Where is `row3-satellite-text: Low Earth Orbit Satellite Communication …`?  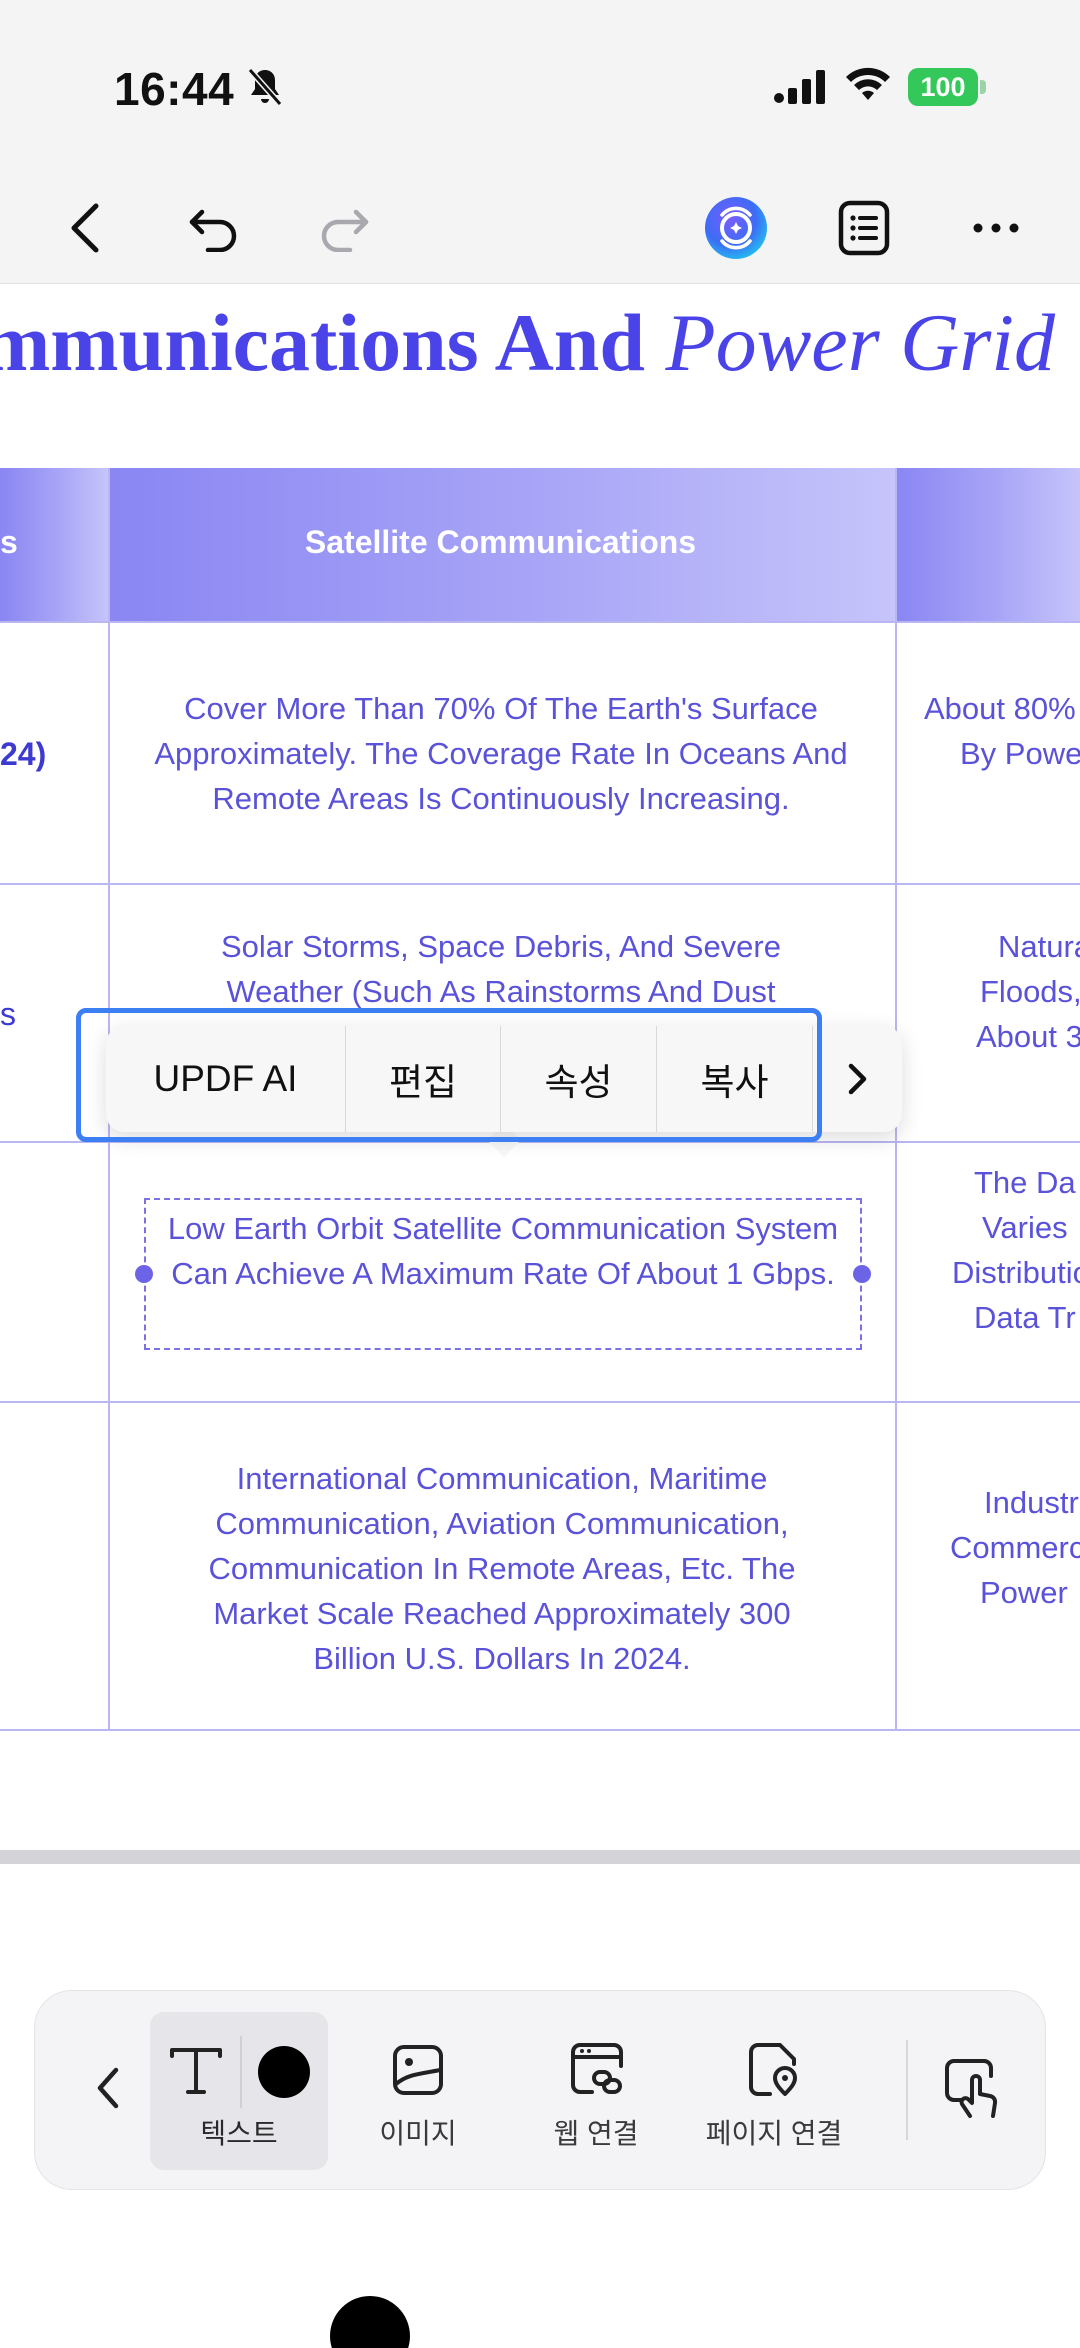 row3-satellite-text: Low Earth Orbit Satellite Communication … is located at coordinates (503, 1251).